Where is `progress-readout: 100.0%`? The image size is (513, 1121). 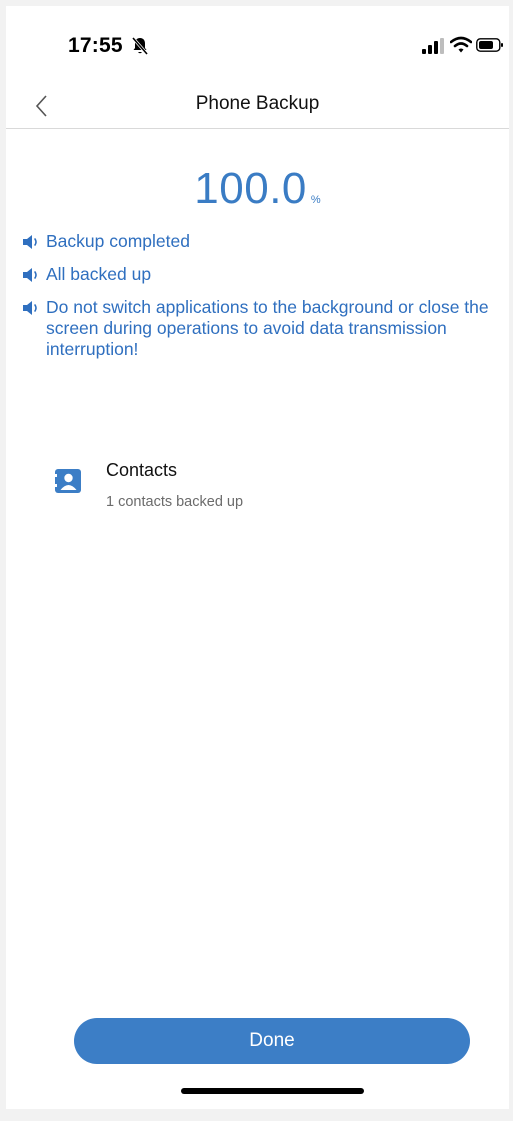
progress-readout: 100.0% is located at coordinates (257, 189).